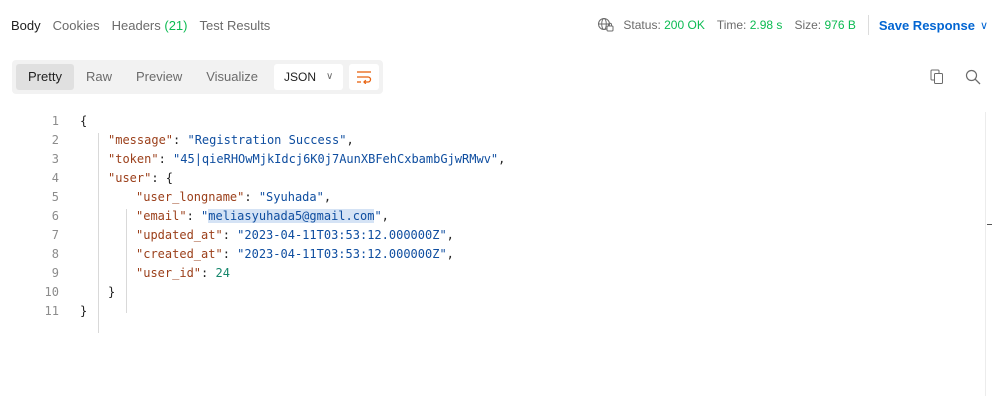 This screenshot has height=396, width=992. What do you see at coordinates (84, 121) in the screenshot?
I see `json-punctuation: {` at bounding box center [84, 121].